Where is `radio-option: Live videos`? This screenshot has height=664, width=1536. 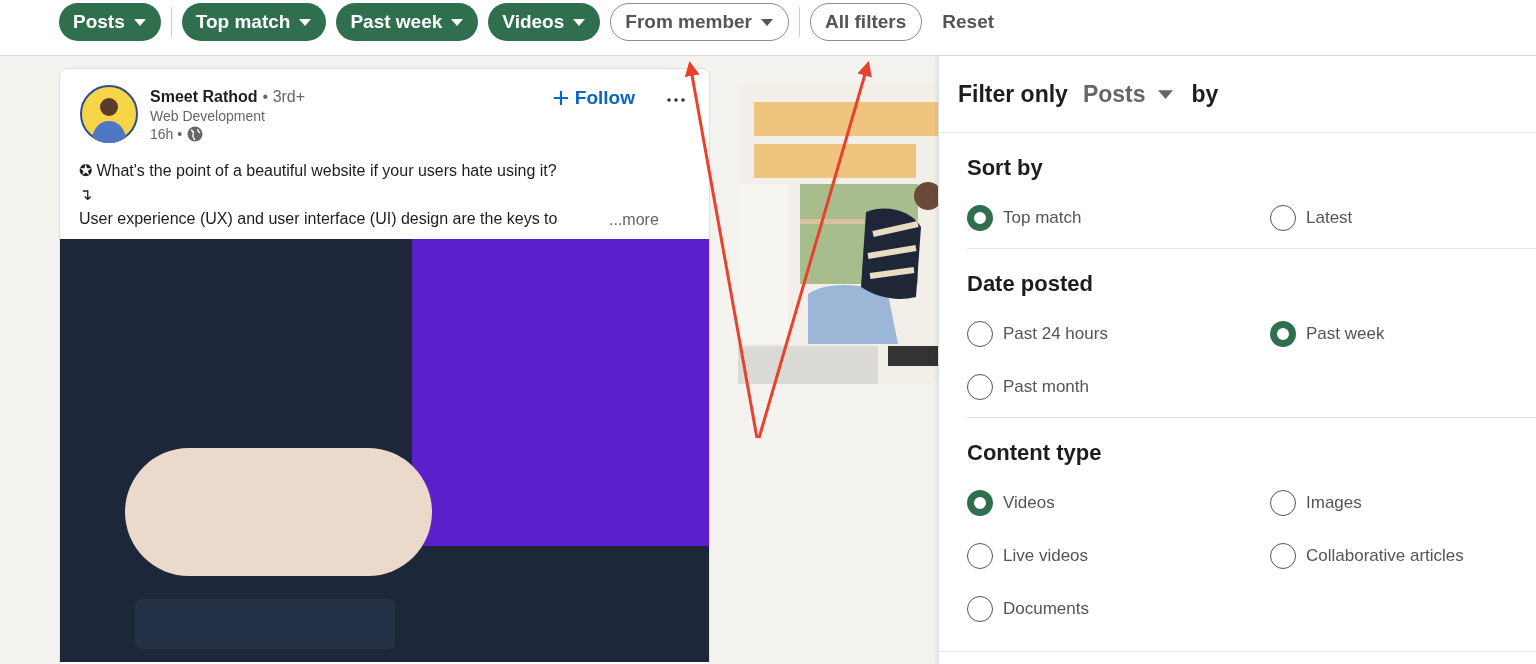 radio-option: Live videos is located at coordinates (1118, 555).